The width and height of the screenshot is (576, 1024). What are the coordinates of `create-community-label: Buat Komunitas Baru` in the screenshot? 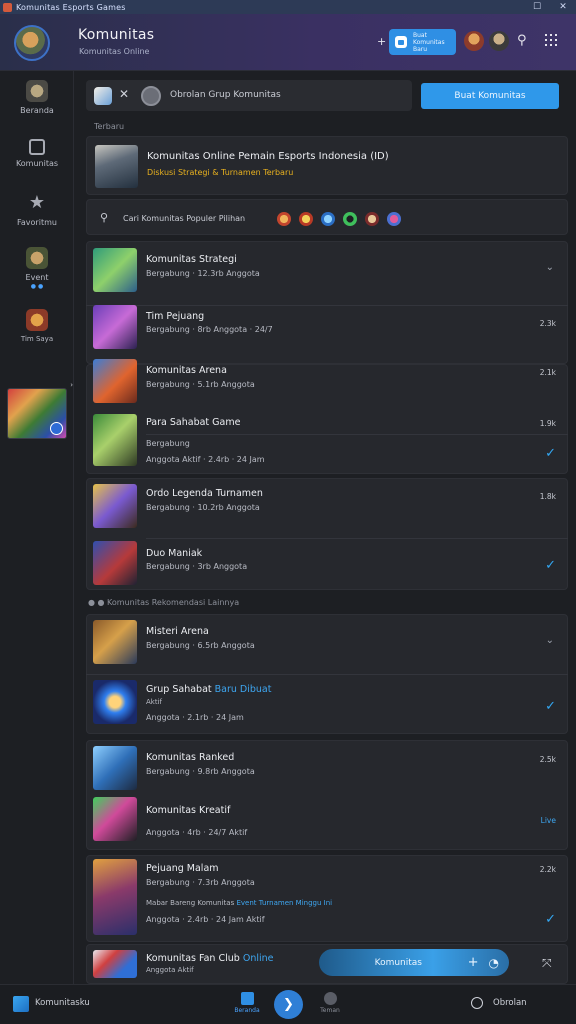 It's located at (429, 42).